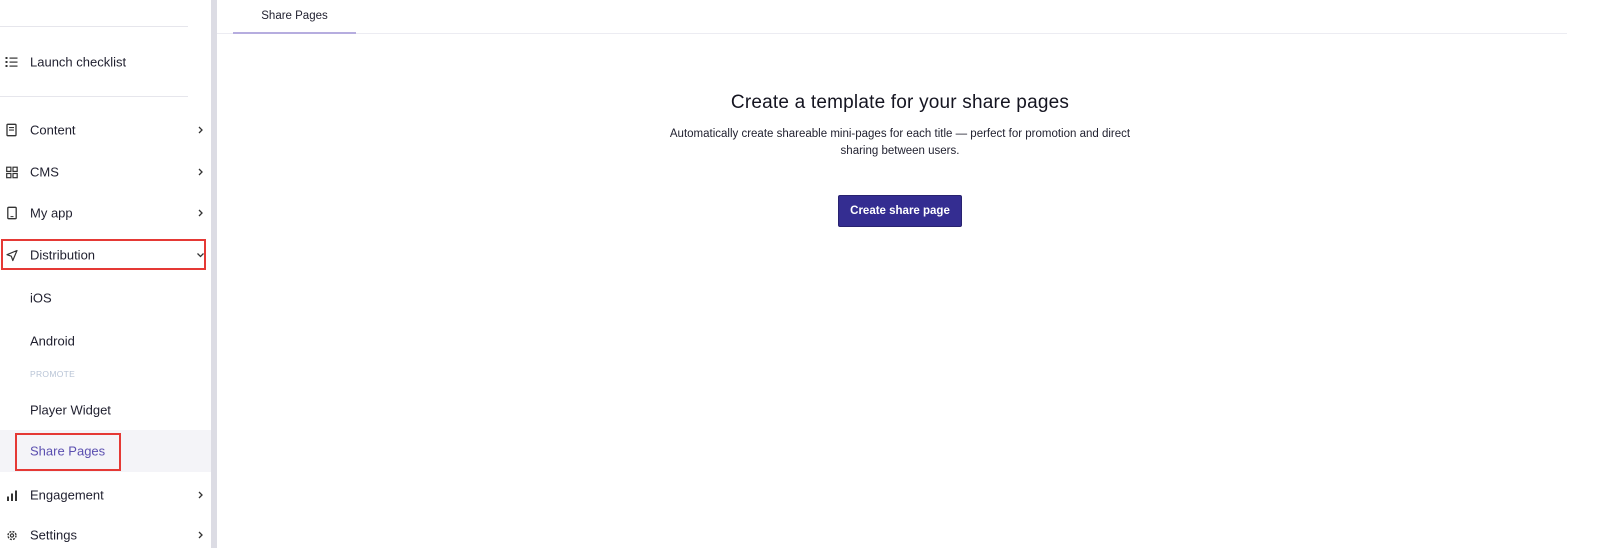 The image size is (1600, 548). I want to click on tabs-bar: Share Pages, so click(892, 17).